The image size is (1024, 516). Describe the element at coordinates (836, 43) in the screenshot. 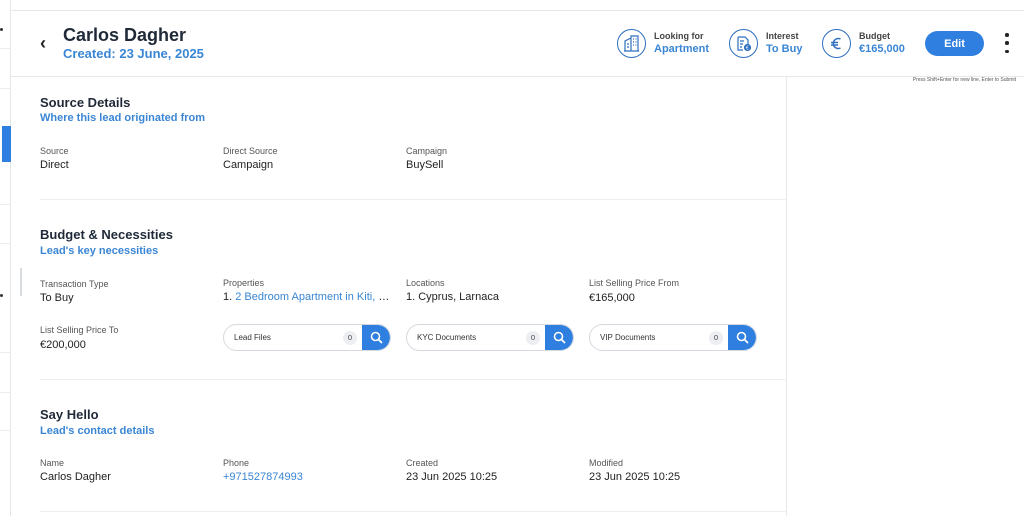

I see `euro-icon` at that location.